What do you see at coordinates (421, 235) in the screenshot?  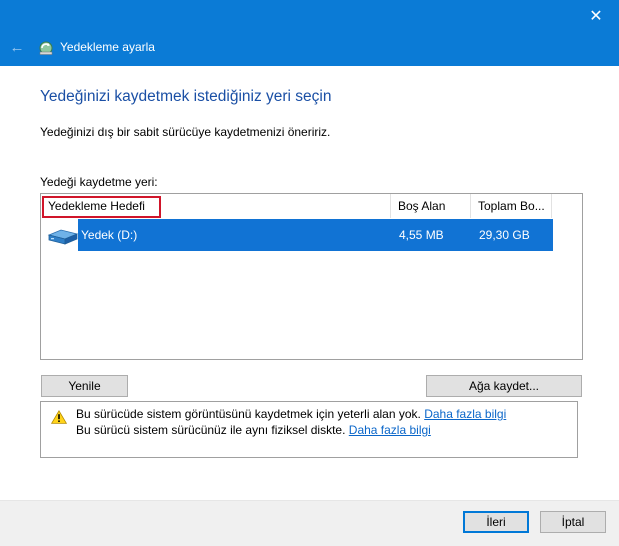 I see `row-free-space: 4,55 MB` at bounding box center [421, 235].